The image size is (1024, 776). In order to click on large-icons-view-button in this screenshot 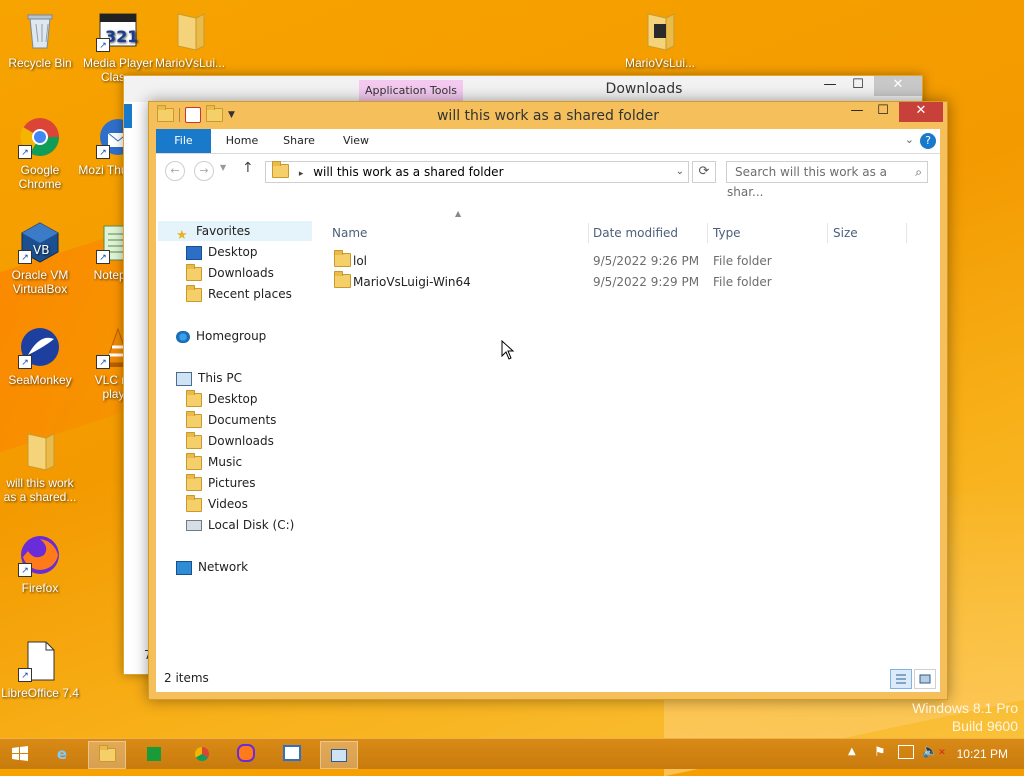, I will do `click(925, 679)`.